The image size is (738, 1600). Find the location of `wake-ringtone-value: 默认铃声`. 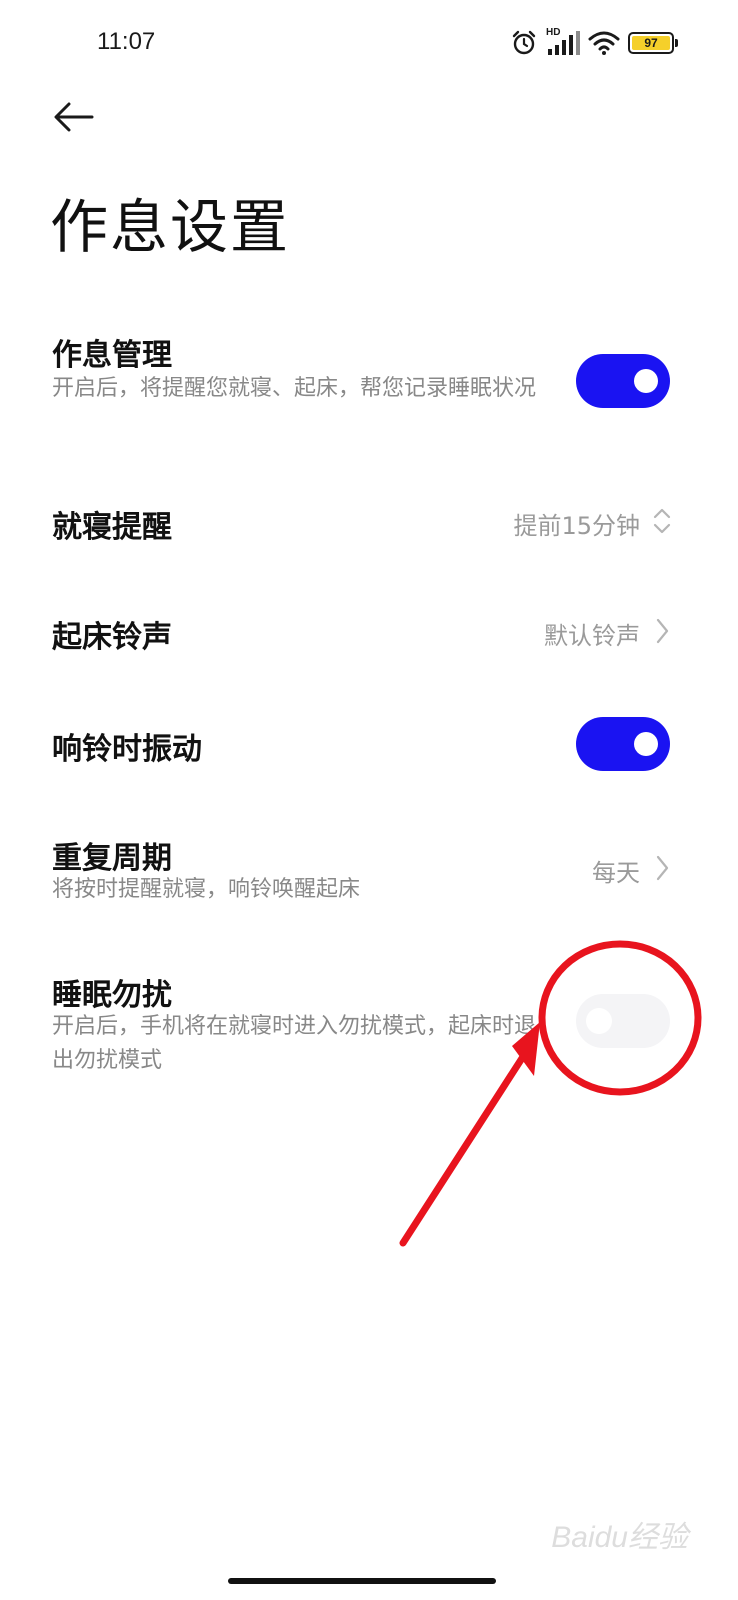

wake-ringtone-value: 默认铃声 is located at coordinates (592, 636).